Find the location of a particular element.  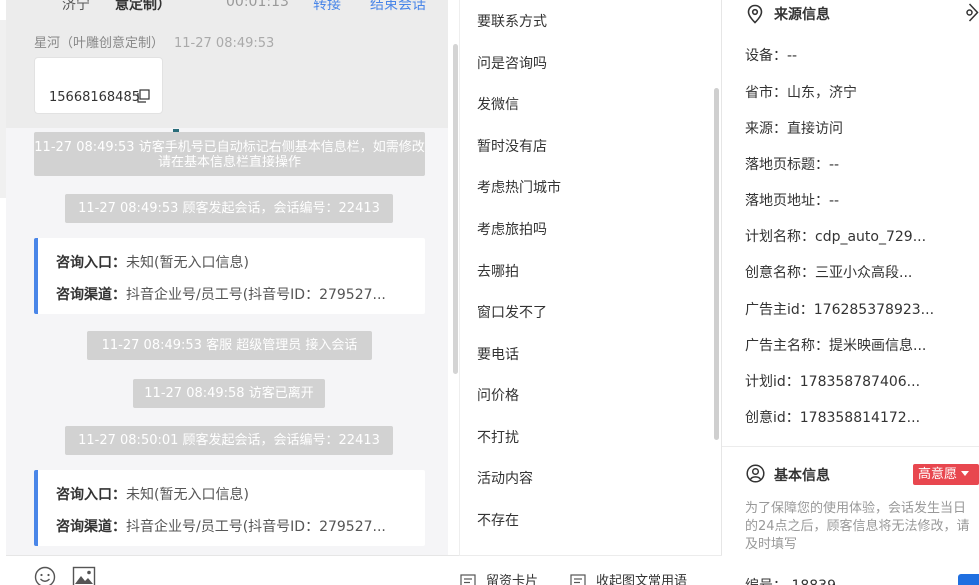

quick-reply-item: 考虑旅拍吗 is located at coordinates (512, 229).